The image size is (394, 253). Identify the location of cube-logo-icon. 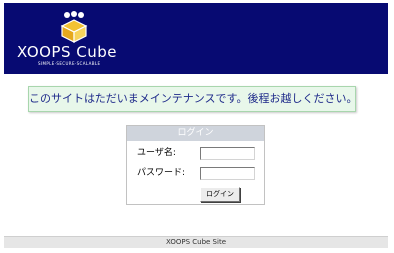
(74, 27).